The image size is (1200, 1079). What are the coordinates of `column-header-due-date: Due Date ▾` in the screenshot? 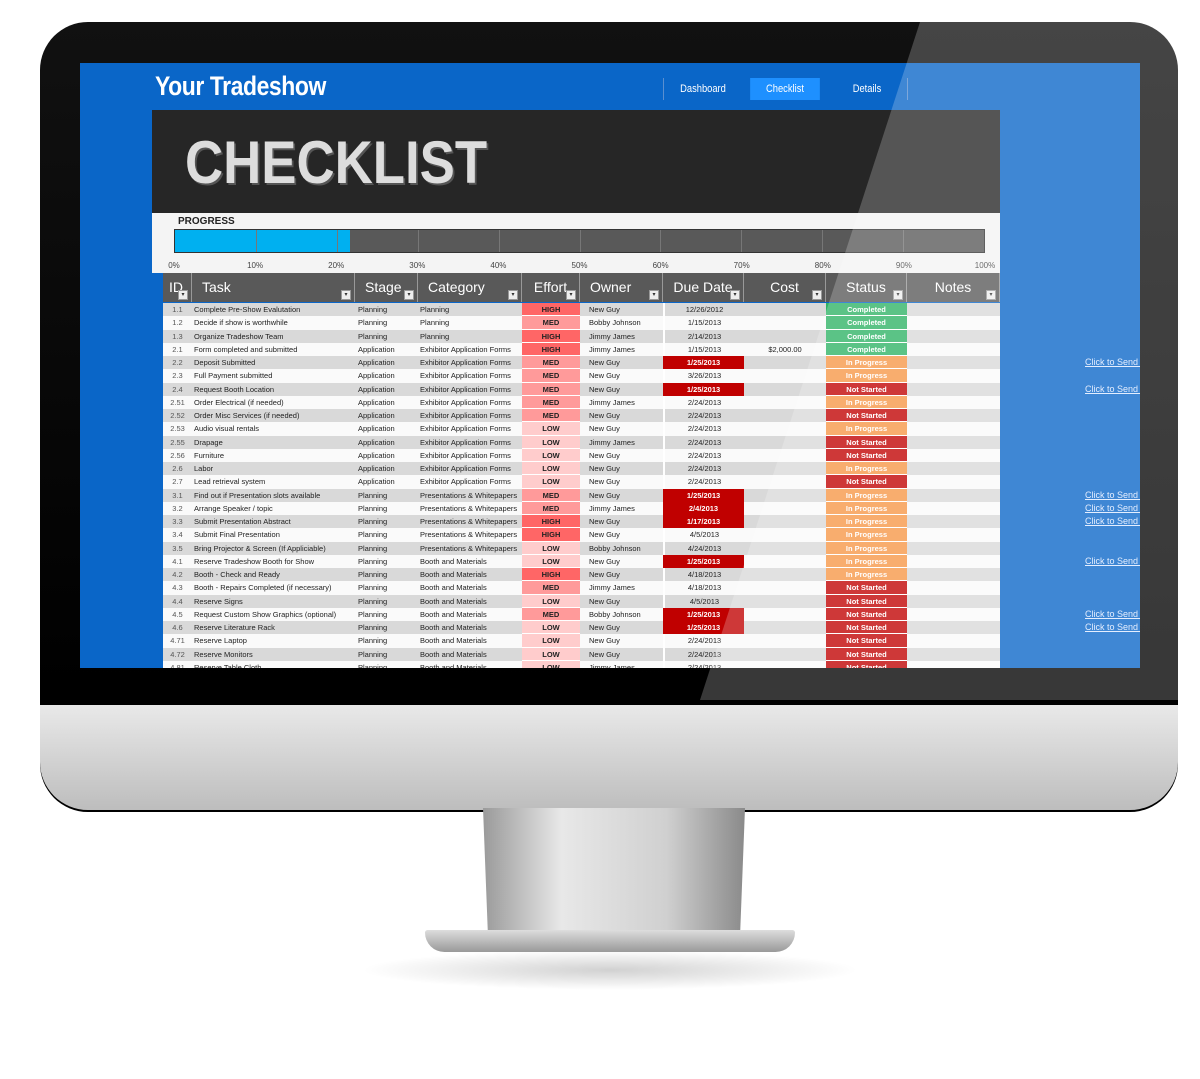 It's located at (703, 287).